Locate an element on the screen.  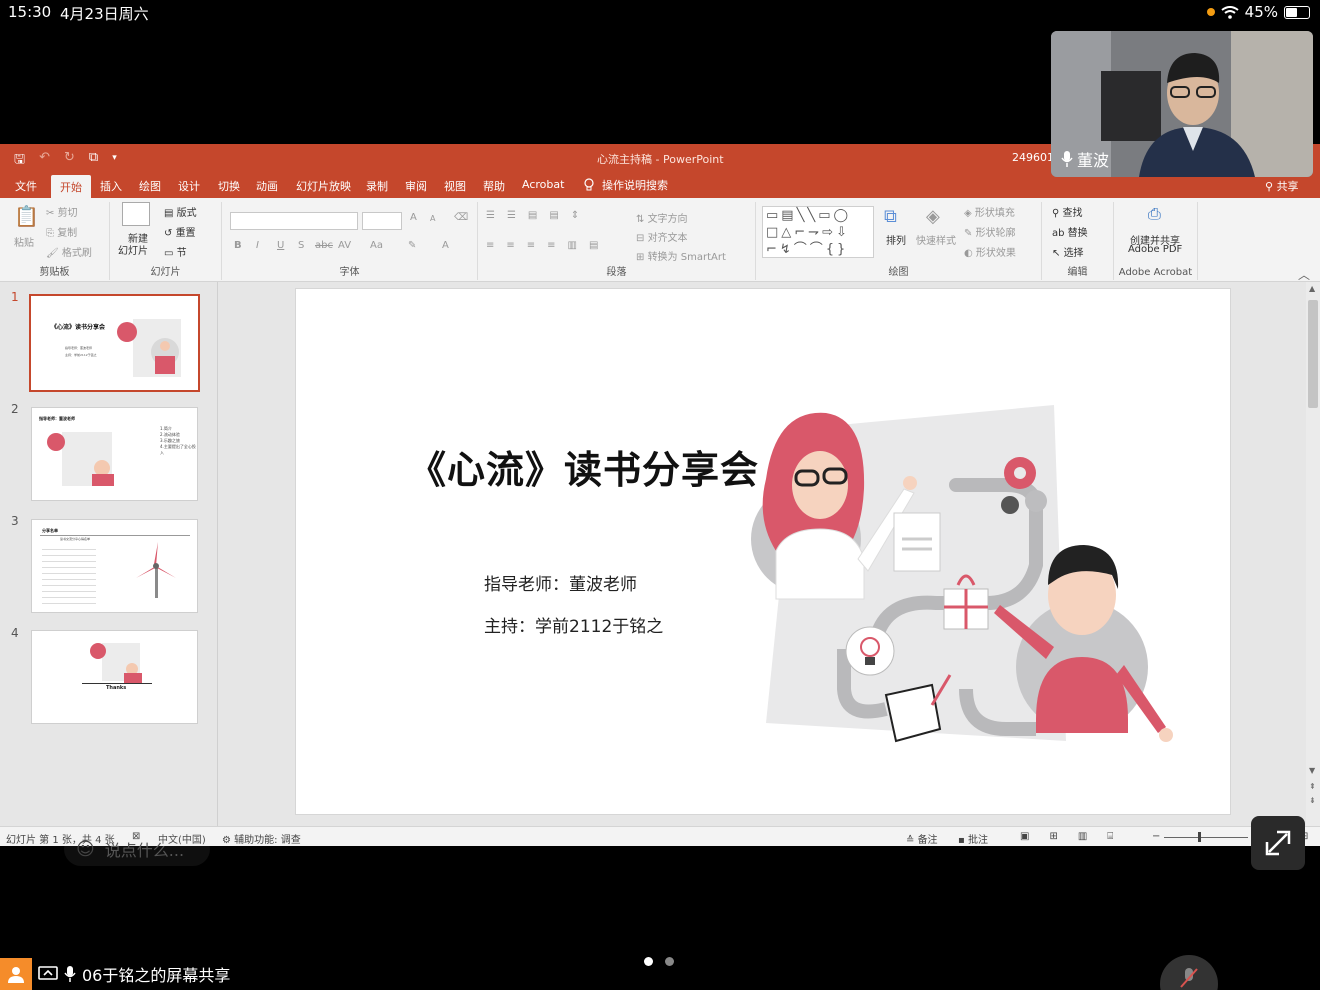
collapse-ribbon-icon: ︿ is located at coordinates (1304, 274).